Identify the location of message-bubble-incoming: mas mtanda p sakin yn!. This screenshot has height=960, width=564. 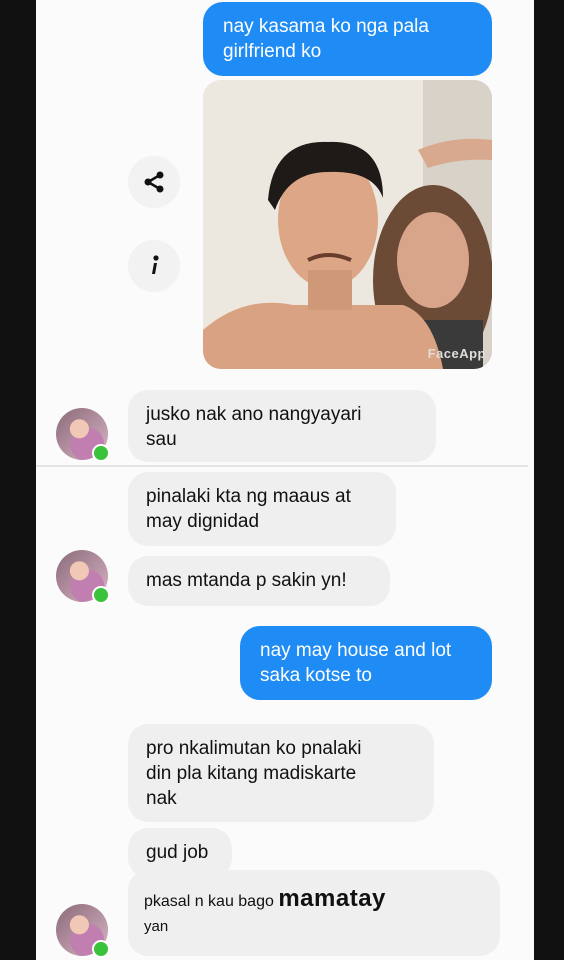
(259, 581).